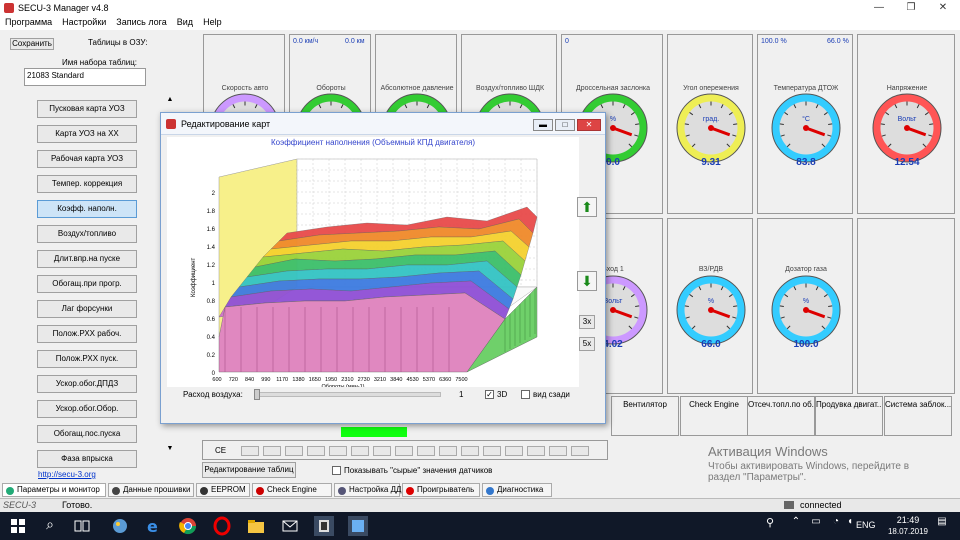  Describe the element at coordinates (87, 109) in the screenshot. I see `map-button: Пусковая карта УОЗ` at that location.